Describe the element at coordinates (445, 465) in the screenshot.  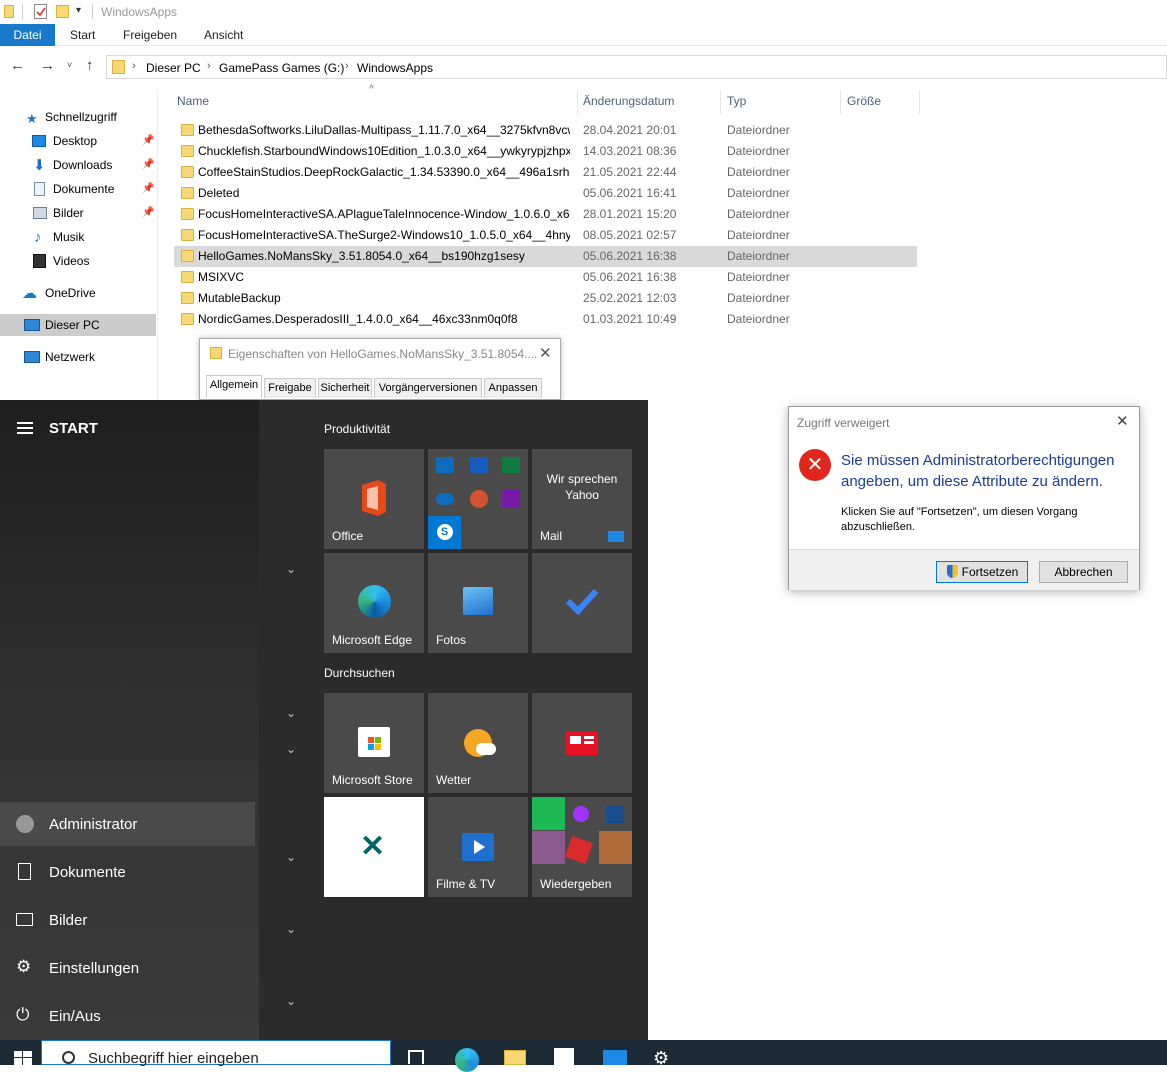
I see `outlook-icon` at that location.